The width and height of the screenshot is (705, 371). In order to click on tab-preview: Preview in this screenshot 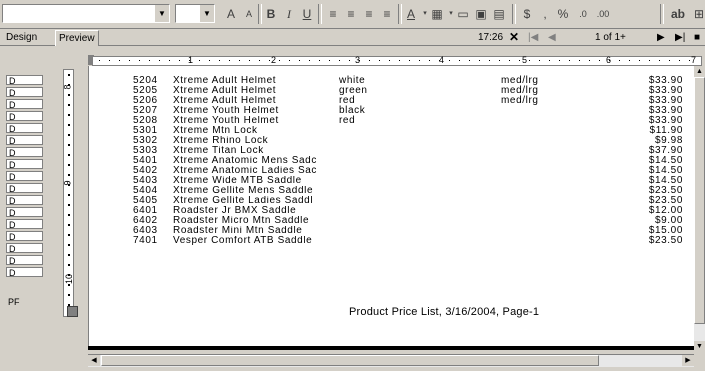, I will do `click(77, 38)`.